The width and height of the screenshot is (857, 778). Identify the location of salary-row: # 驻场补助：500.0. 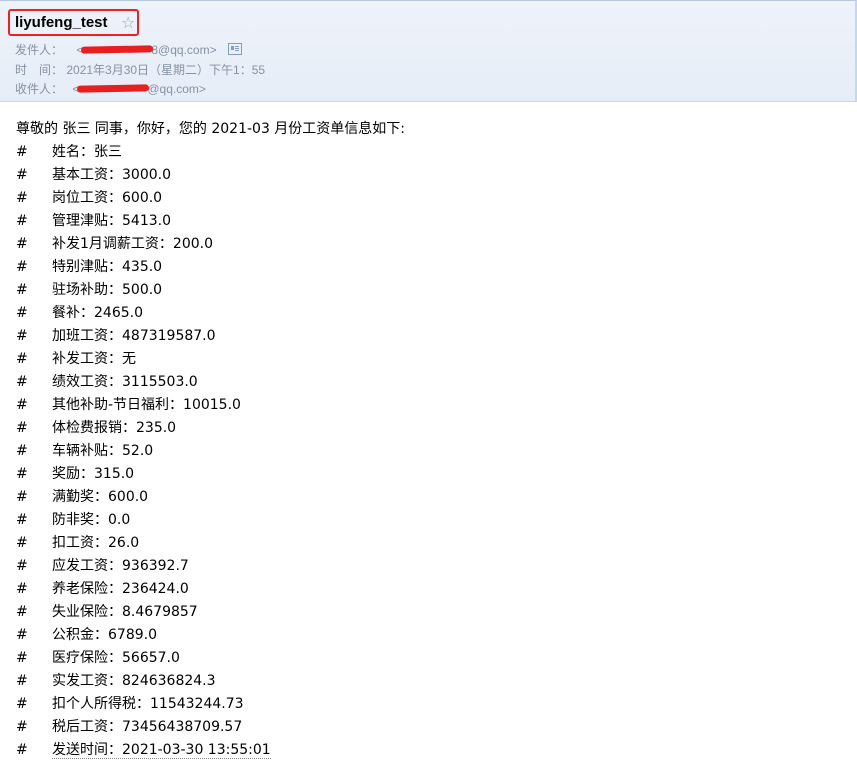
(210, 290).